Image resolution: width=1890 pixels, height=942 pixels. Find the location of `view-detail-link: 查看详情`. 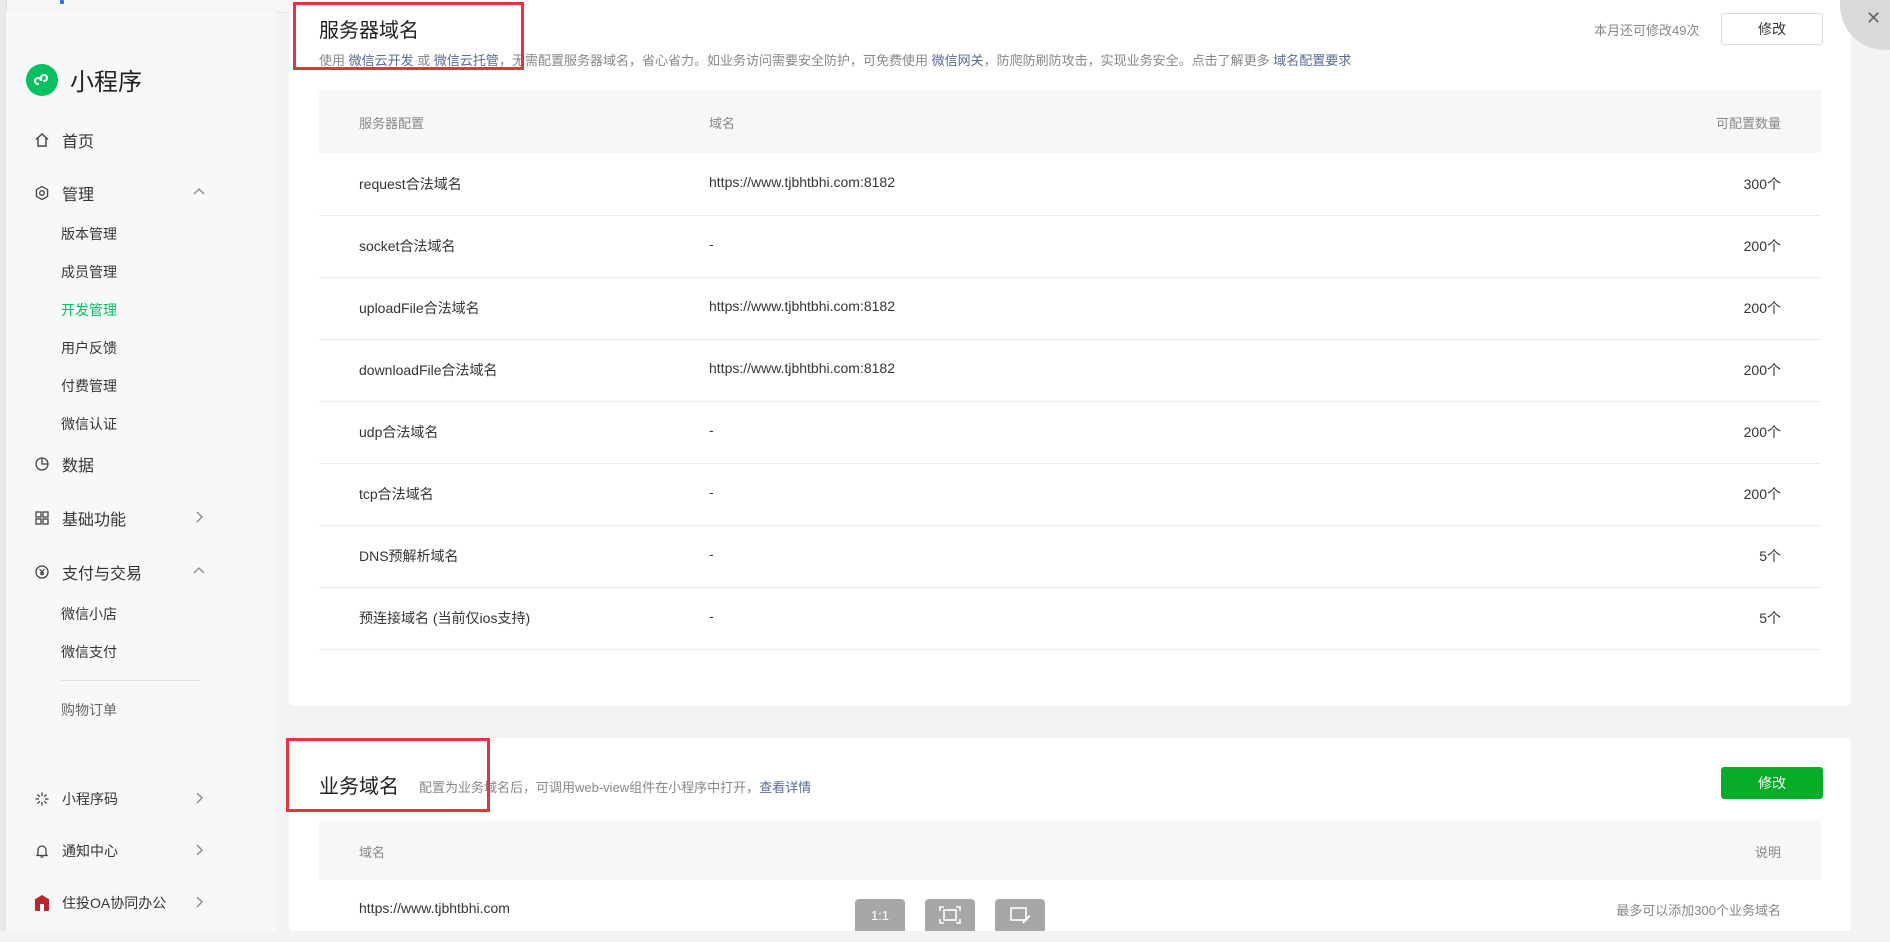

view-detail-link: 查看详情 is located at coordinates (785, 787).